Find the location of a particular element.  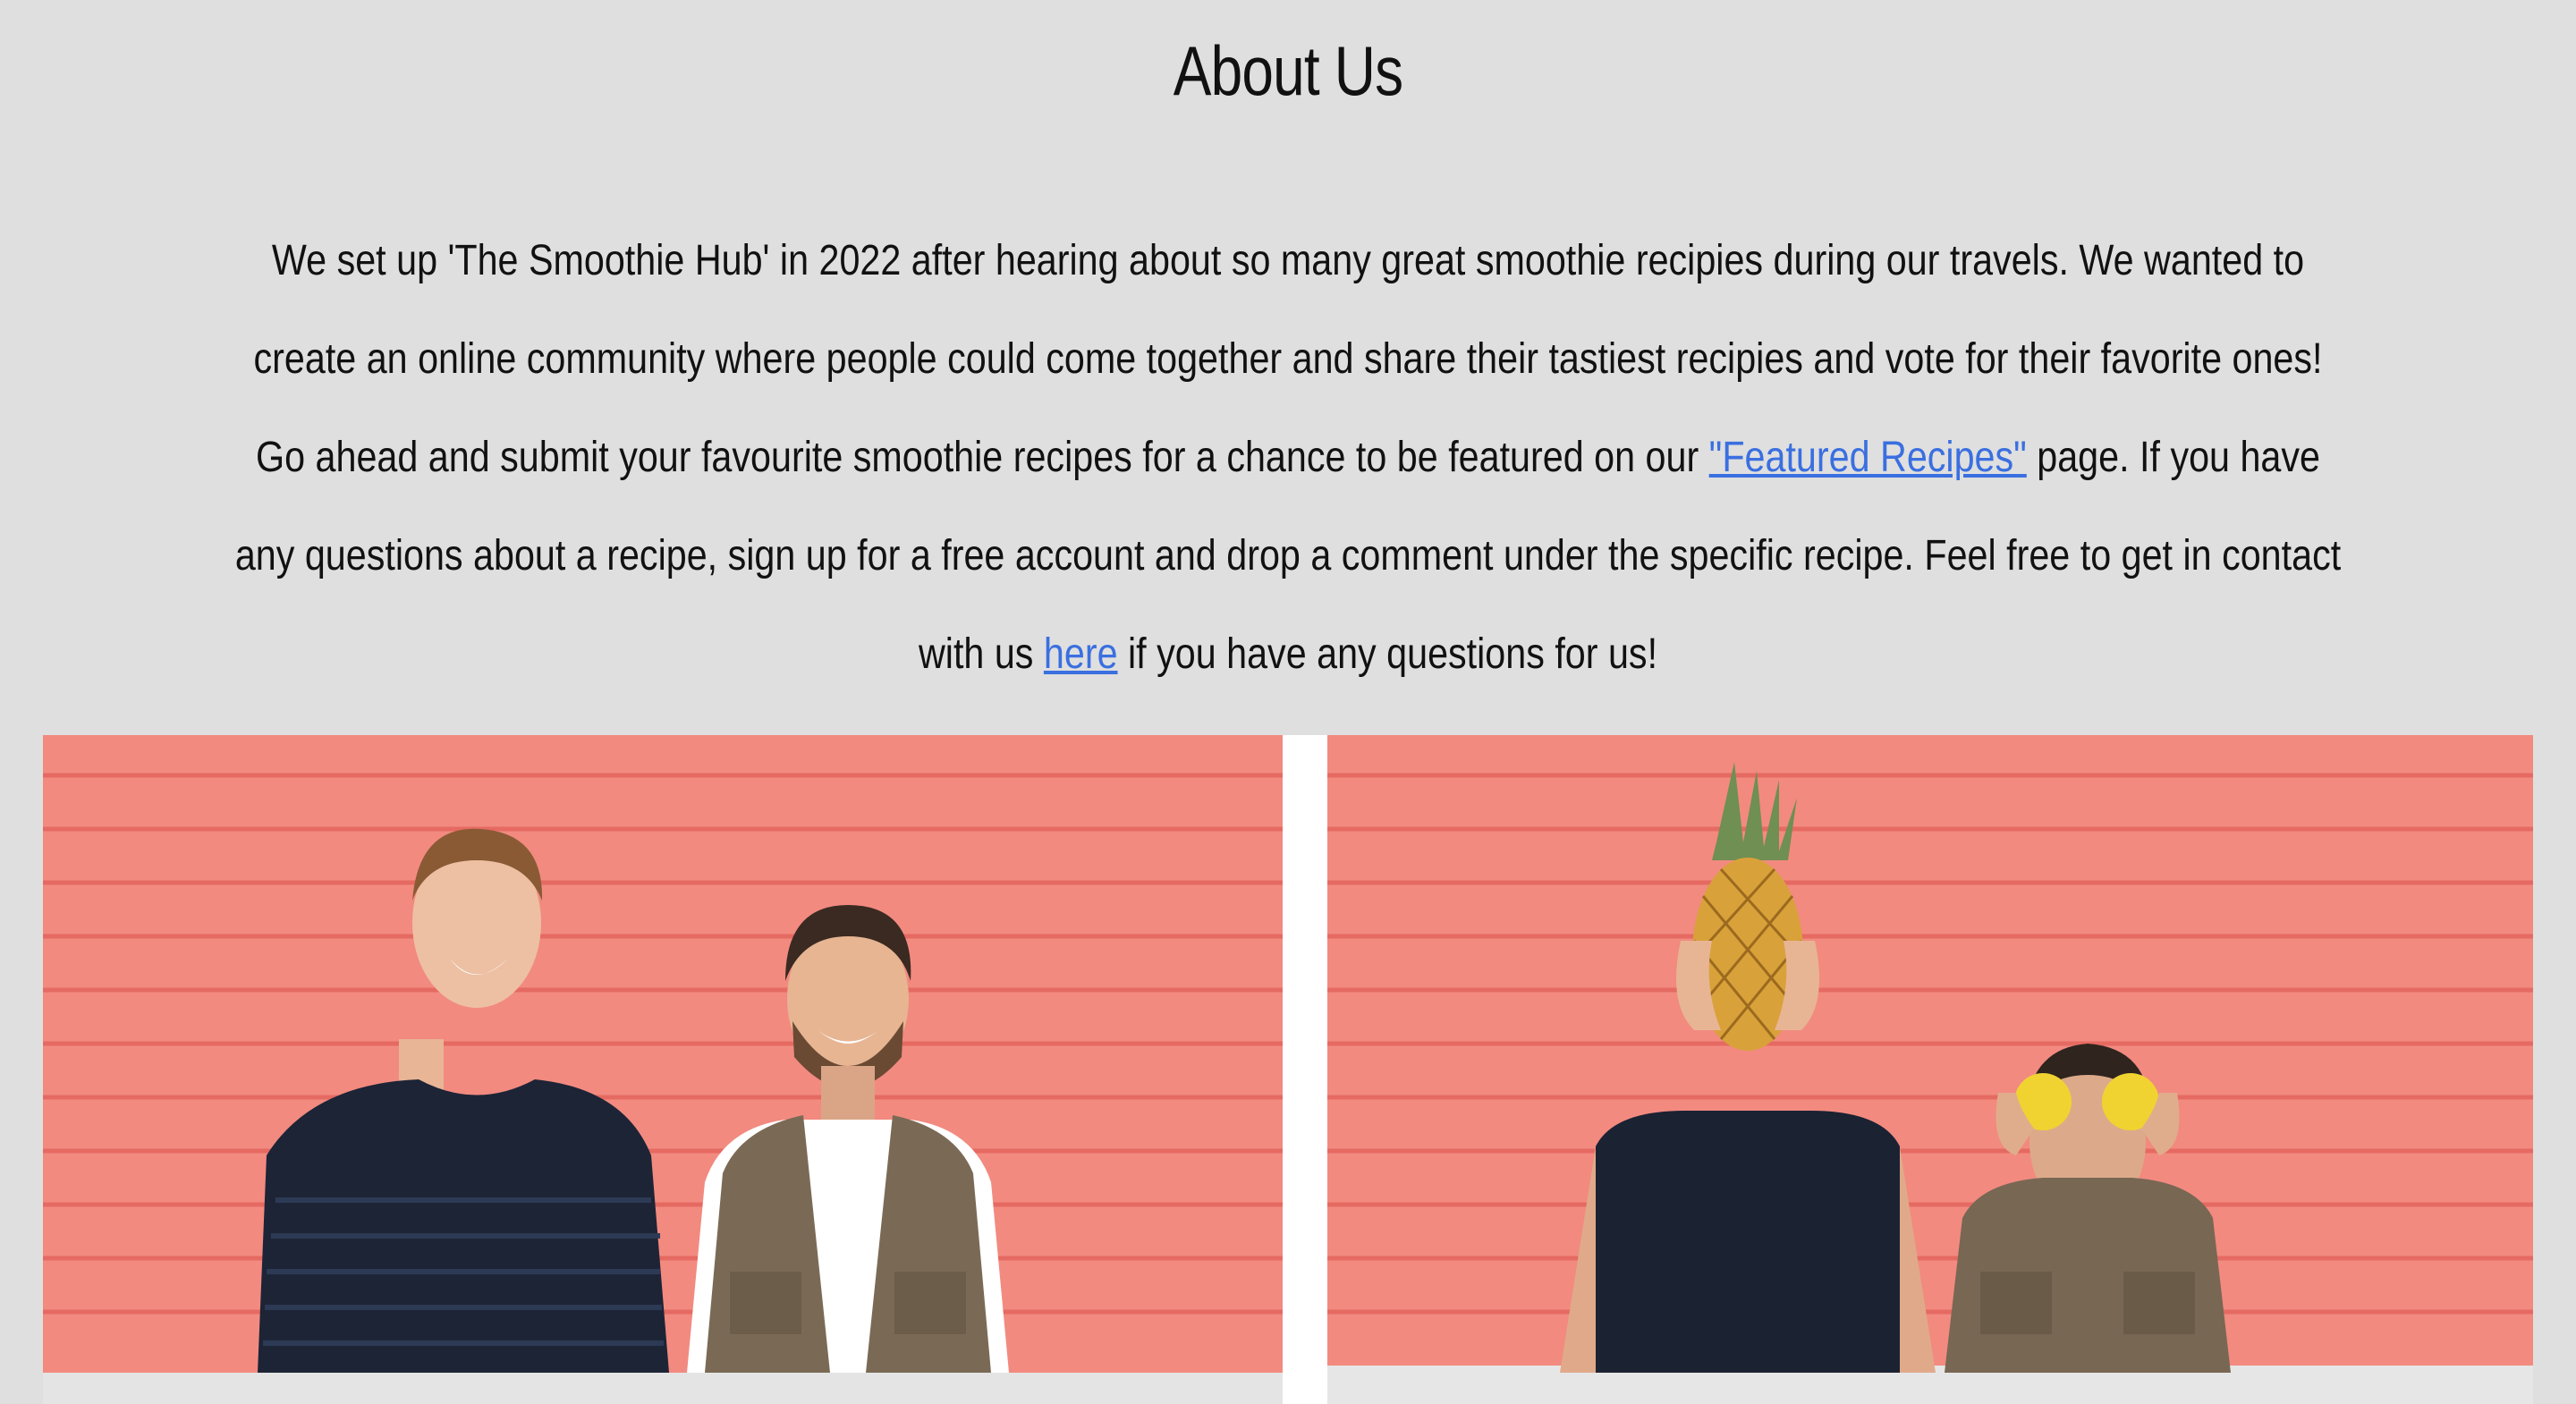

page-title: About Us is located at coordinates (1288, 71).